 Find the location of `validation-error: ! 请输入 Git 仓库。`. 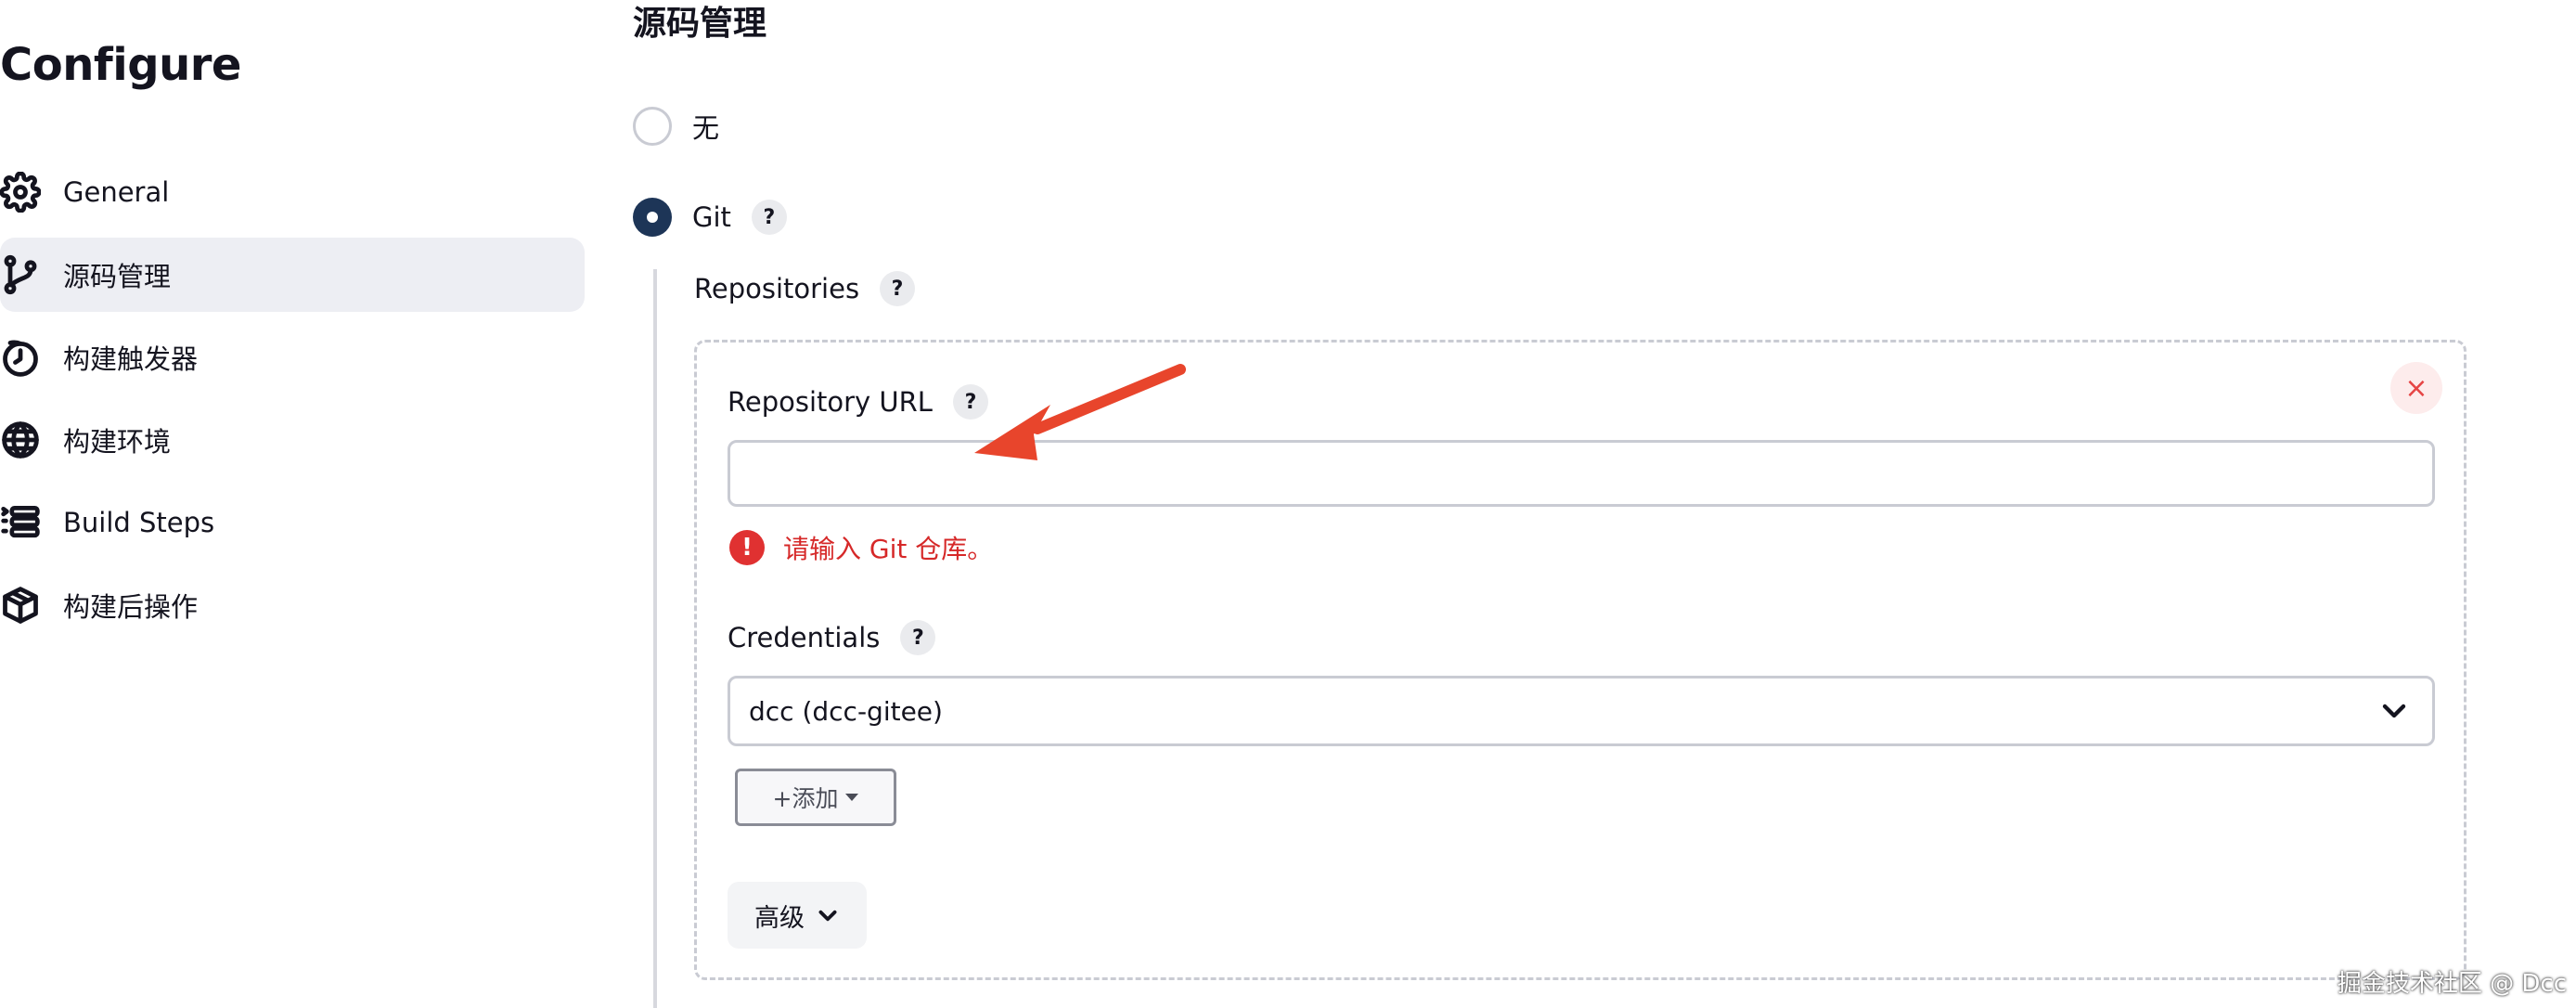

validation-error: ! 请输入 Git 仓库。 is located at coordinates (861, 547).